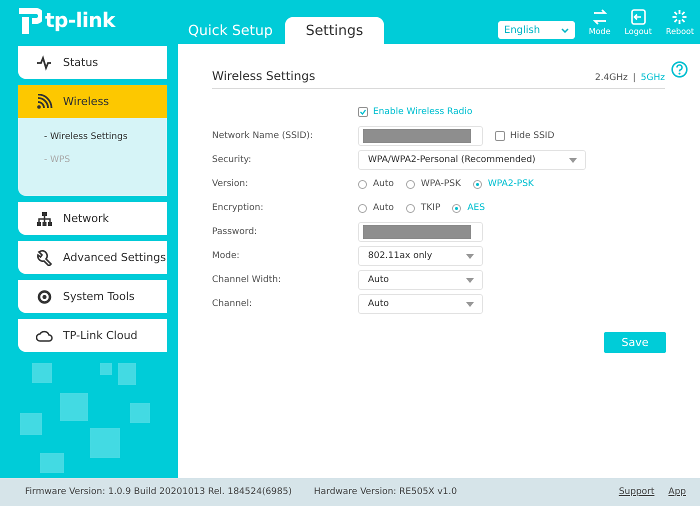  Describe the element at coordinates (677, 492) in the screenshot. I see `footer-link: App` at that location.